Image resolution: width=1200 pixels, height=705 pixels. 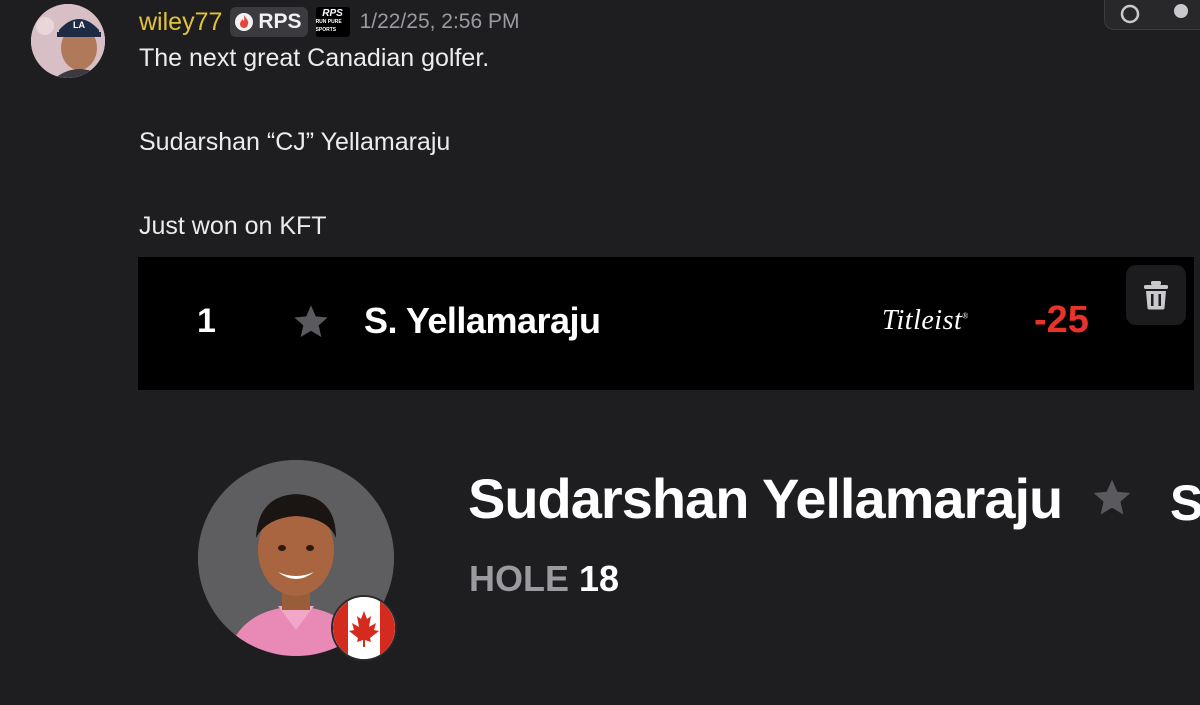 What do you see at coordinates (925, 320) in the screenshot?
I see `sponsor-logo: Titleist®` at bounding box center [925, 320].